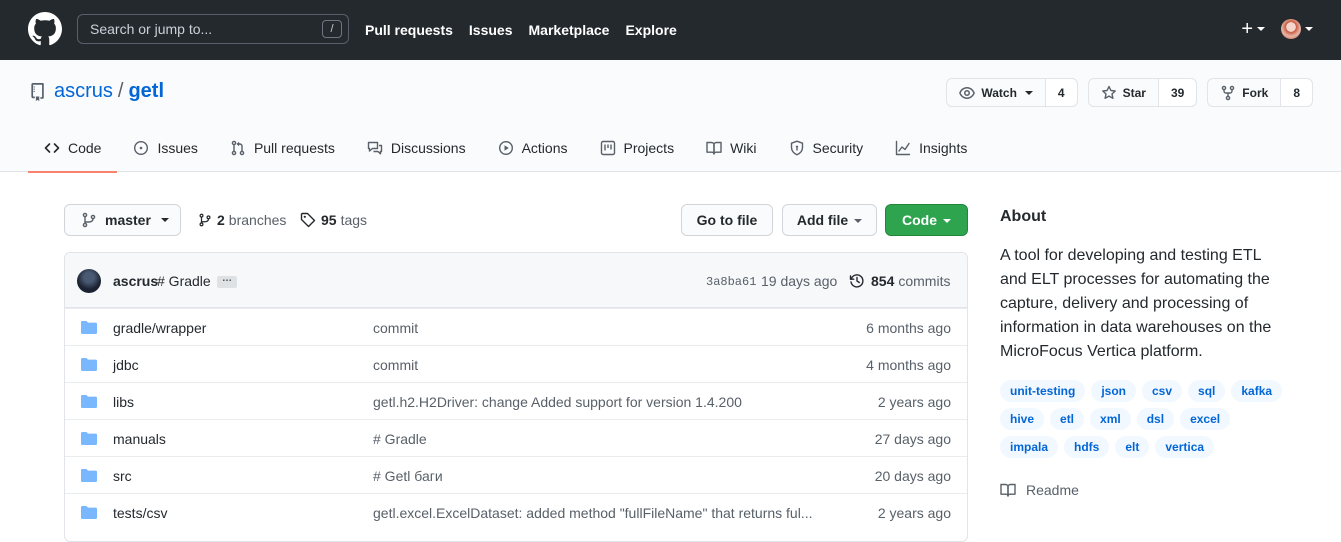 The image size is (1341, 542). Describe the element at coordinates (242, 220) in the screenshot. I see `branches-link: 2 branches` at that location.